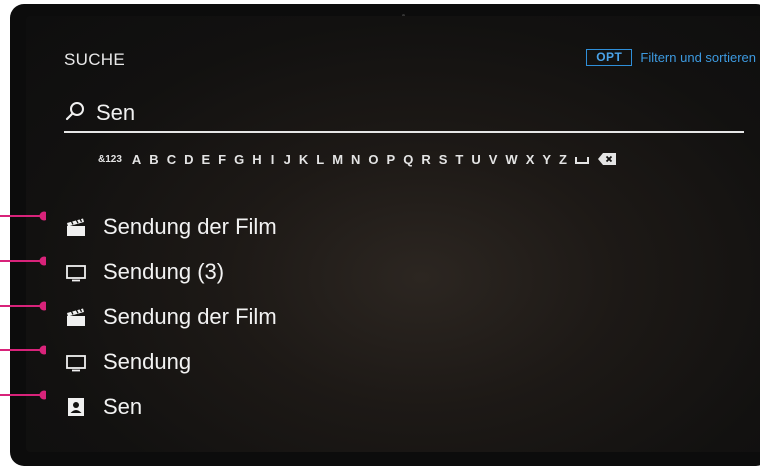 Image resolution: width=760 pixels, height=466 pixels. What do you see at coordinates (393, 271) in the screenshot?
I see `result-item-2: Sendung (3)` at bounding box center [393, 271].